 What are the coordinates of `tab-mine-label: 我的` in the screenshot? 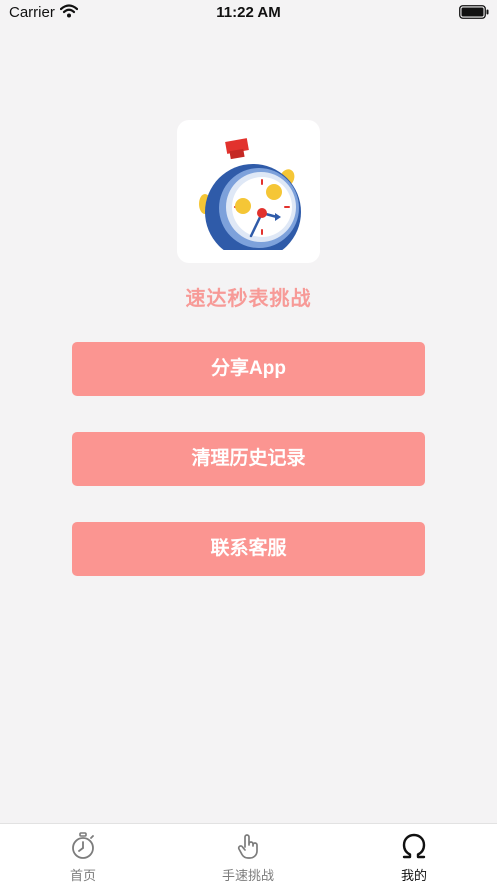 It's located at (413, 875).